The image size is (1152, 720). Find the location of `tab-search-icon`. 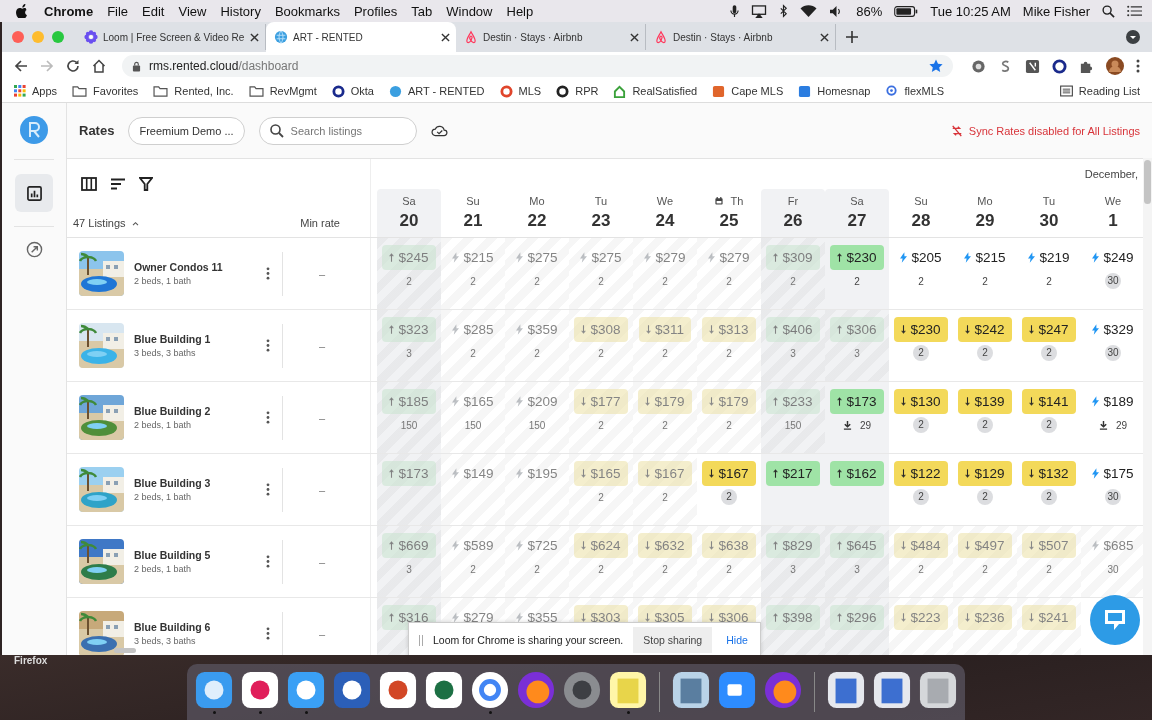

tab-search-icon is located at coordinates (1133, 37).